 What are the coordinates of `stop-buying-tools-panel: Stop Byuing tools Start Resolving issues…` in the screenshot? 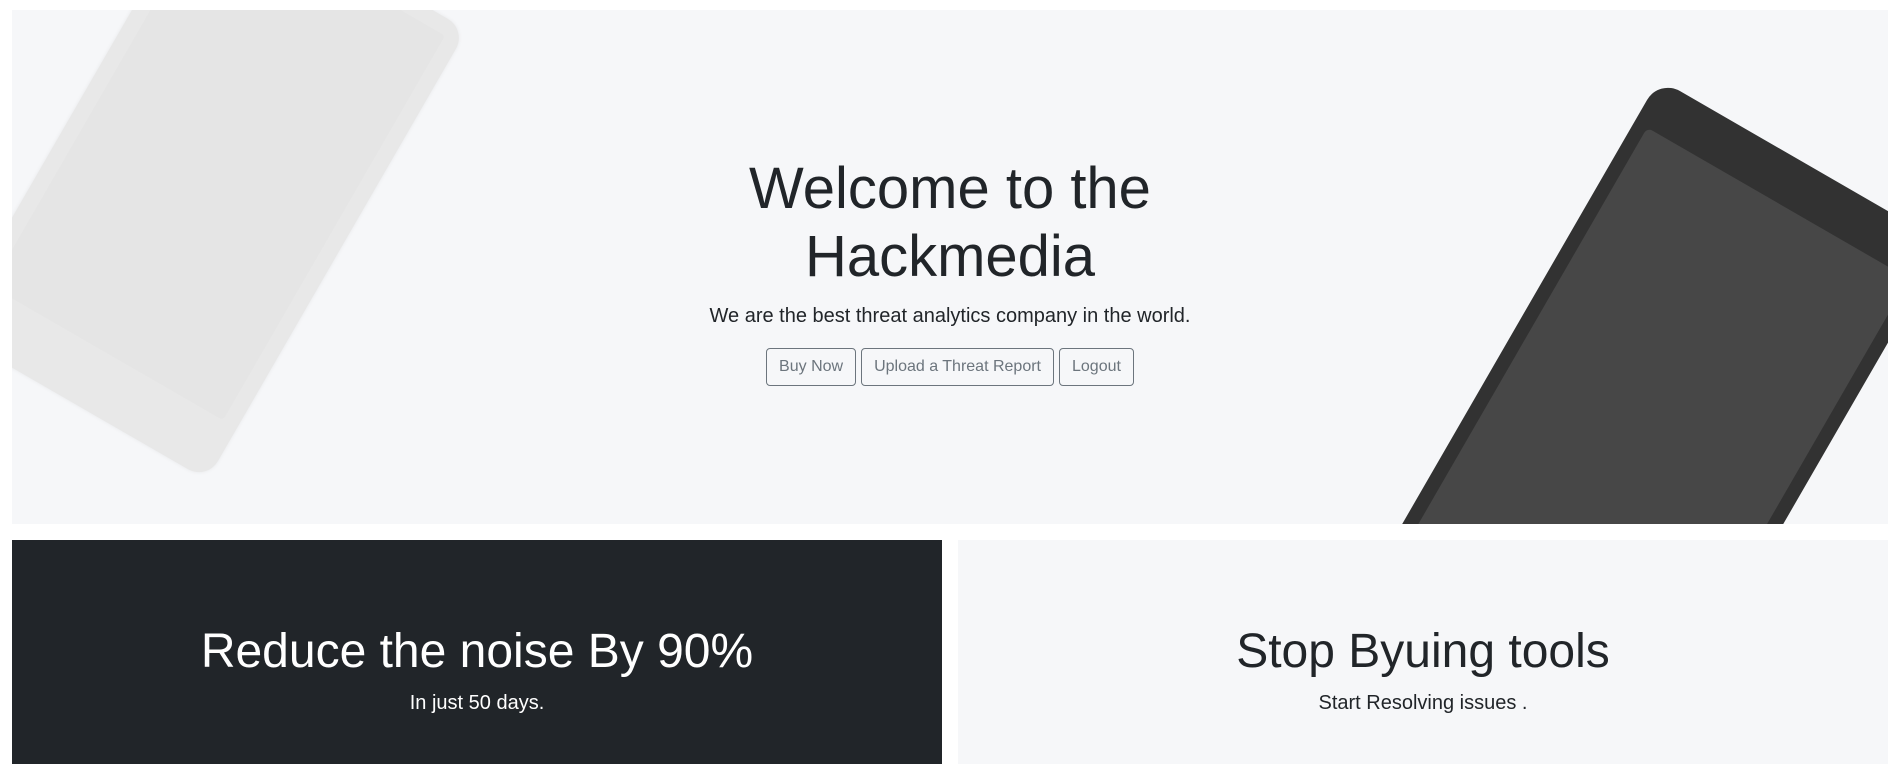 It's located at (1423, 652).